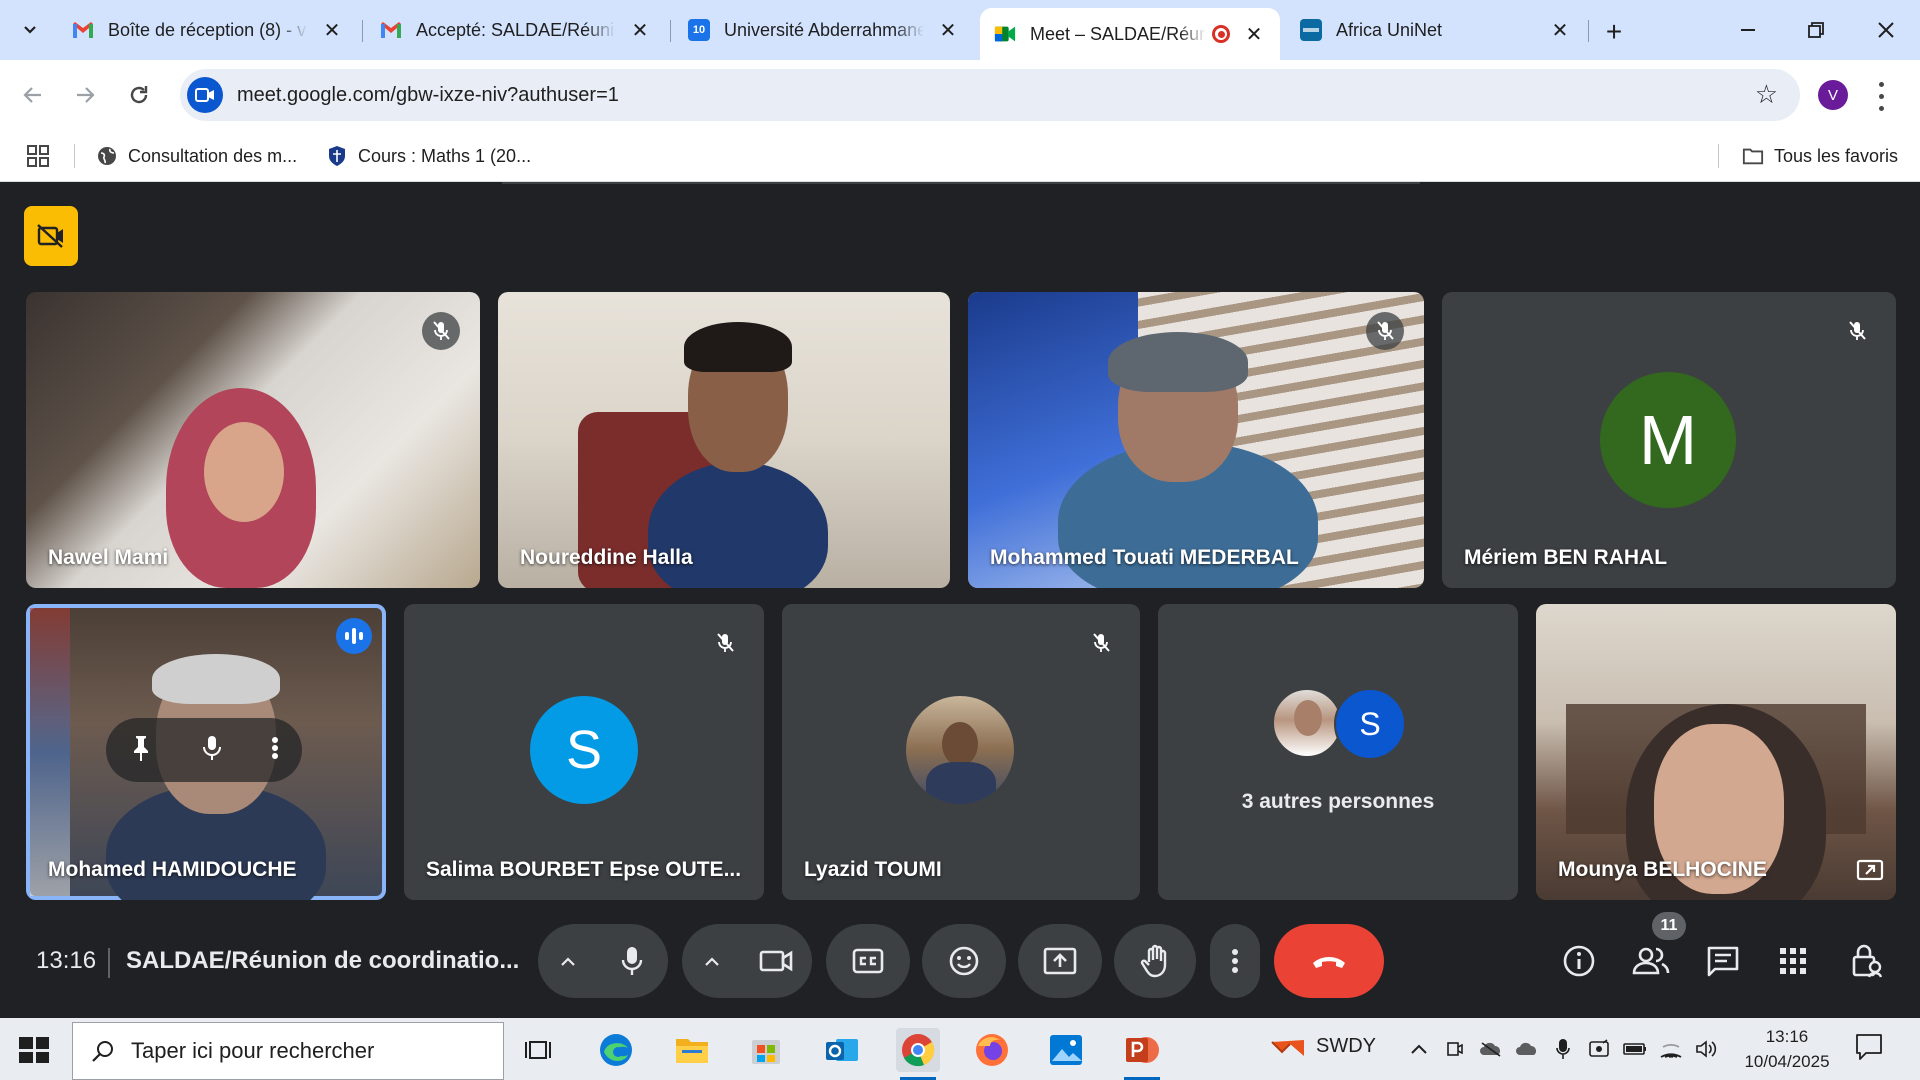 The width and height of the screenshot is (1920, 1080). Describe the element at coordinates (1491, 1049) in the screenshot. I see `onedrive-off-icon` at that location.